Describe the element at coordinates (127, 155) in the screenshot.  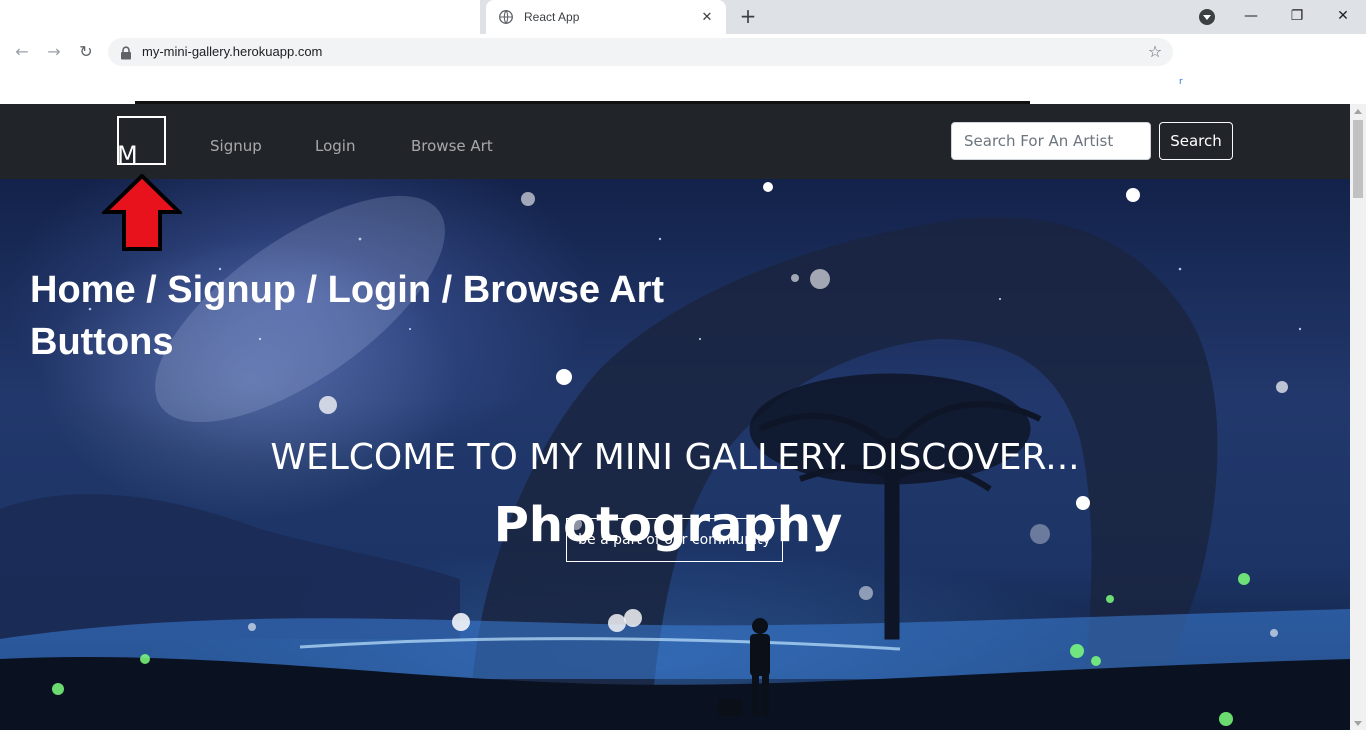
I see `logo-letter: M` at that location.